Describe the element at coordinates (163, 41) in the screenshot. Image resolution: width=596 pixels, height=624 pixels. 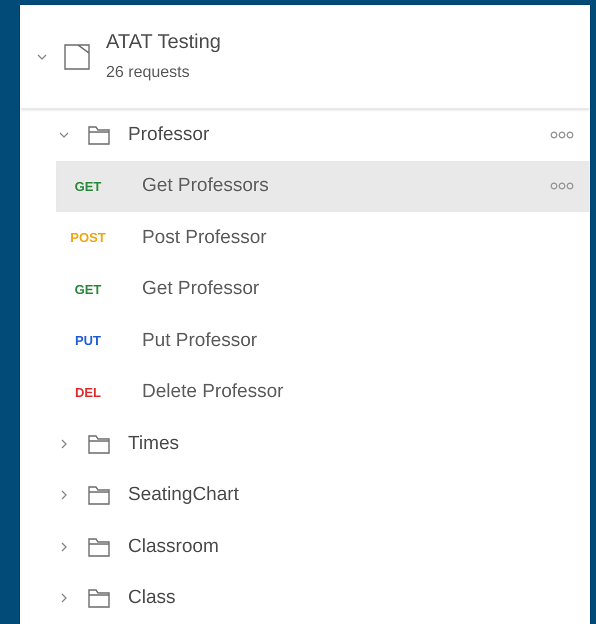
I see `collection-name: ATAT Testing` at that location.